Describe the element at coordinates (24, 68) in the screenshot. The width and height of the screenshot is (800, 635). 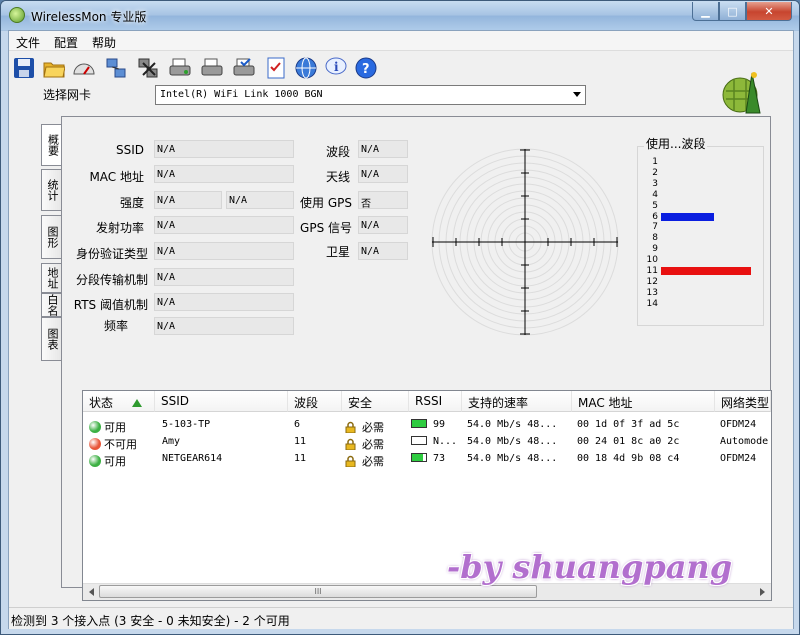
I see `save-button` at that location.